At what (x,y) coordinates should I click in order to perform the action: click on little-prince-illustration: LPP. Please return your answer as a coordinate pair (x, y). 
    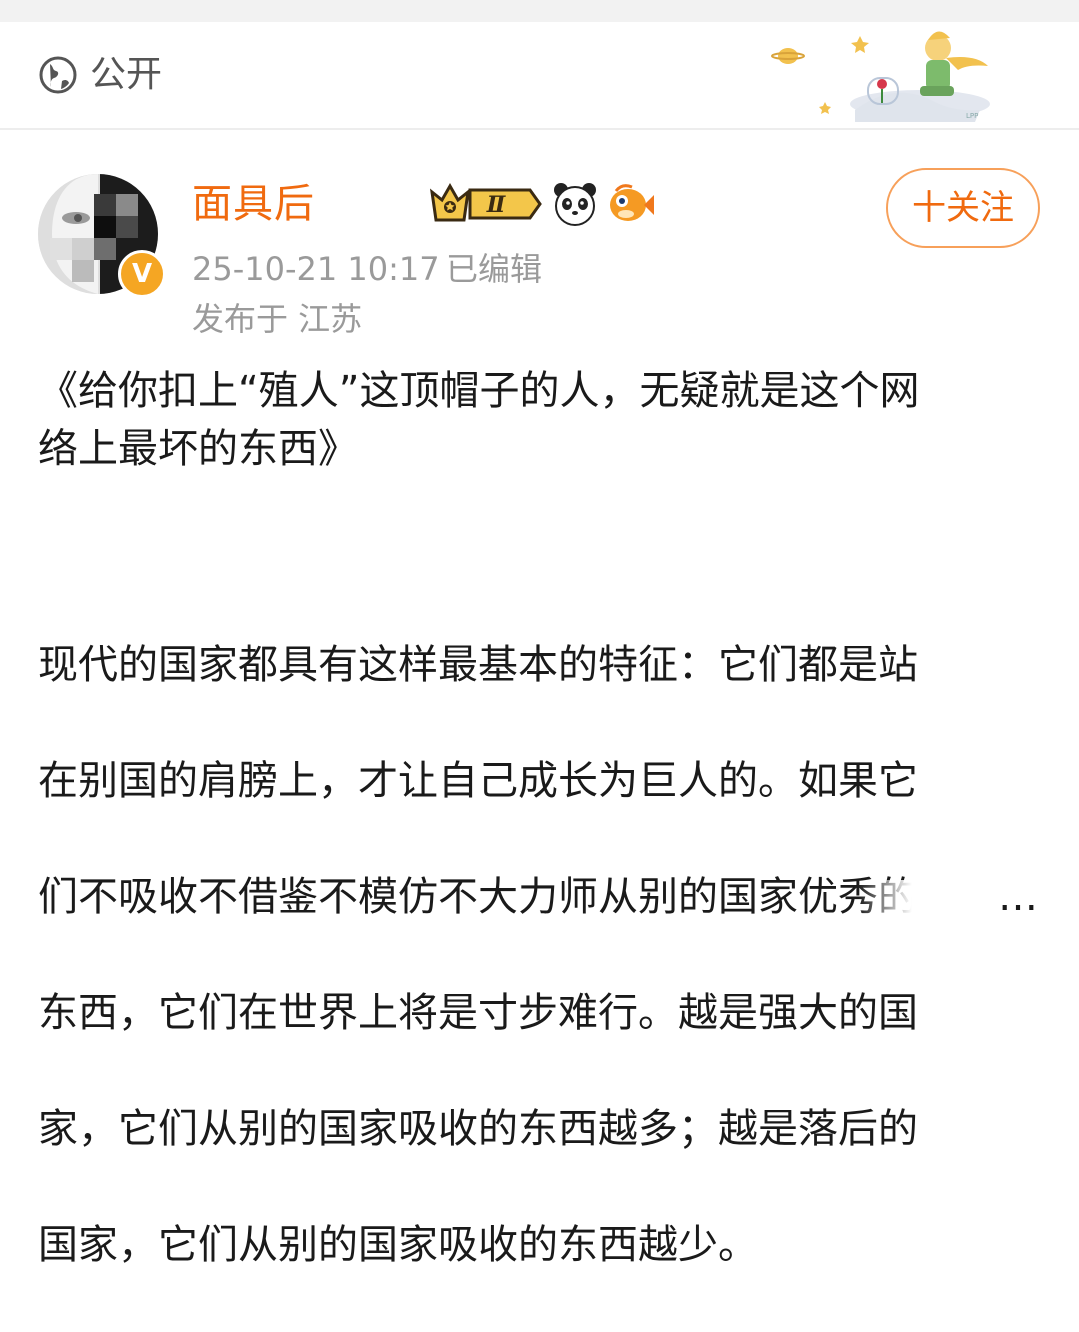
    Looking at the image, I should click on (880, 76).